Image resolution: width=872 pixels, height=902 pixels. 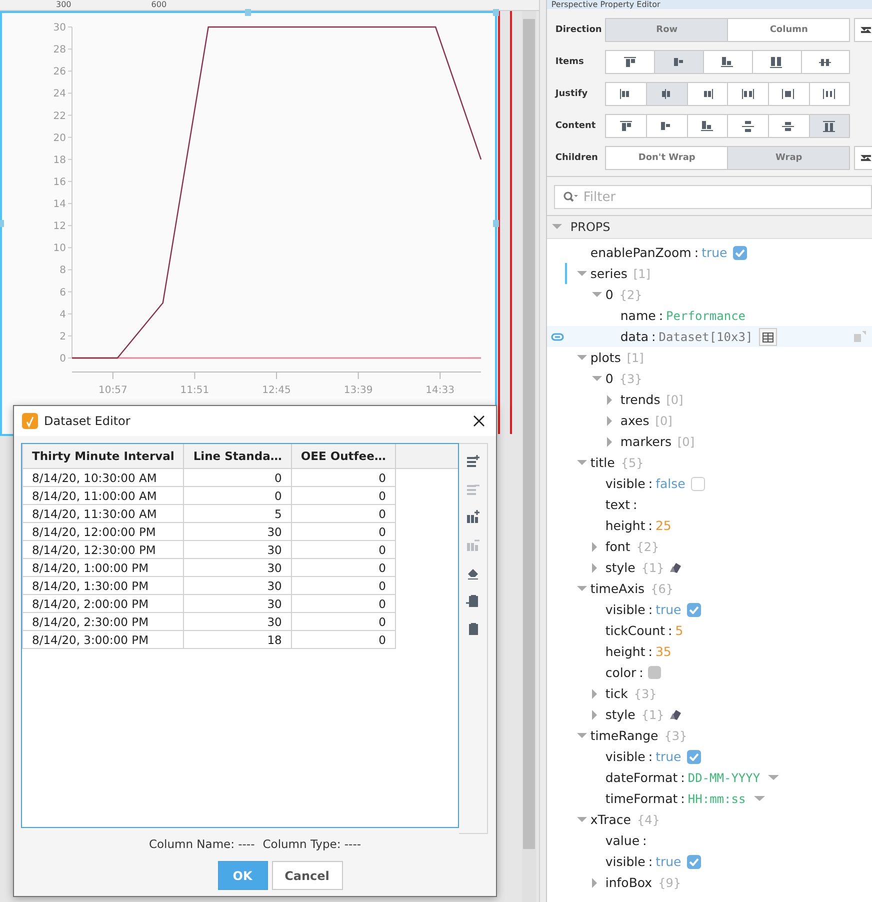 I want to click on property-row: title {5}, so click(x=709, y=462).